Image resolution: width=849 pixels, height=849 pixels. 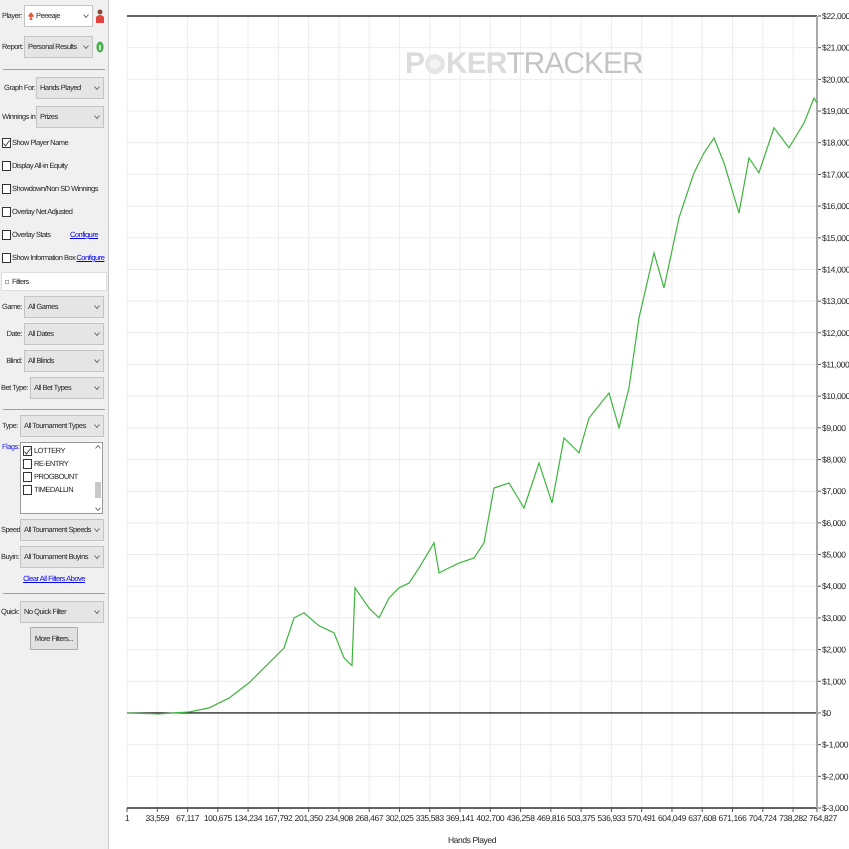 I want to click on x-tick-label: 764,827, so click(x=823, y=818).